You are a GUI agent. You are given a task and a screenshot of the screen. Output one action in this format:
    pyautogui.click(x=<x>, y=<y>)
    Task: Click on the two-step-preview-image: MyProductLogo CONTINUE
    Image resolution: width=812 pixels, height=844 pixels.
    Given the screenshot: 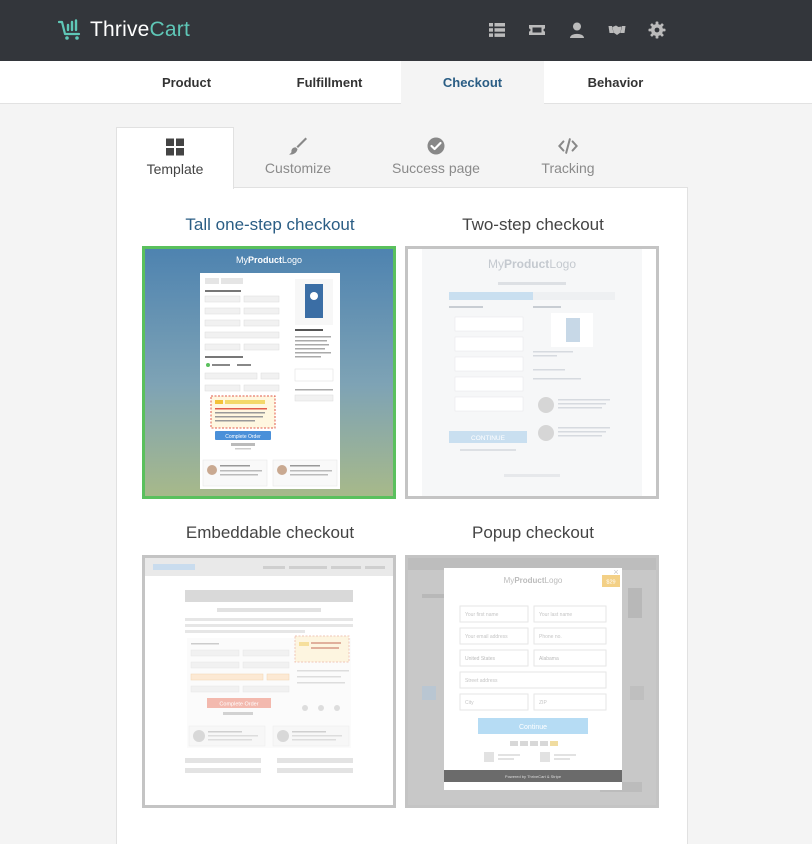 What is the action you would take?
    pyautogui.click(x=532, y=372)
    